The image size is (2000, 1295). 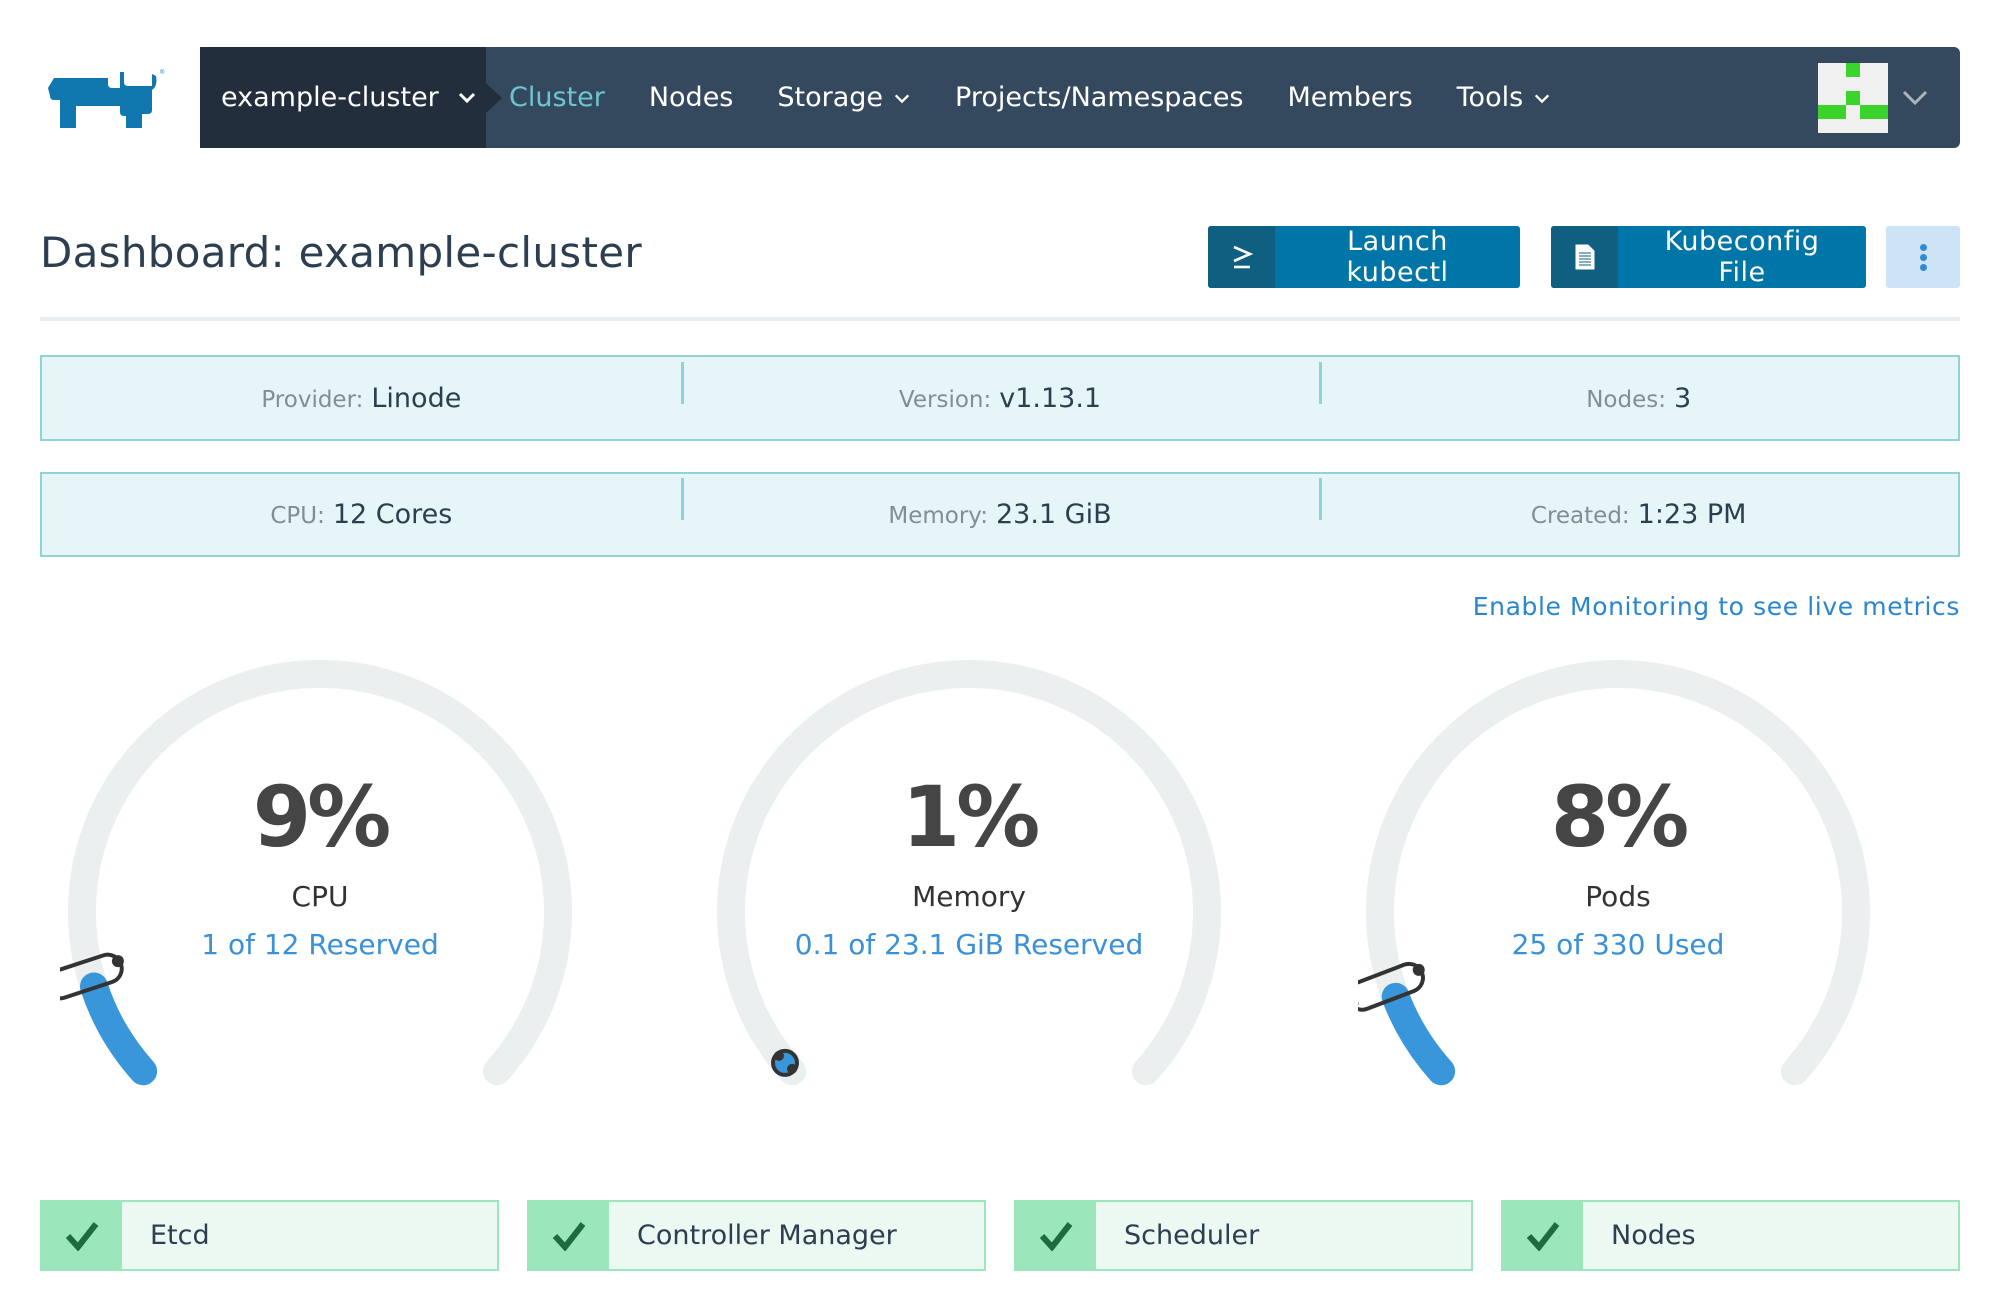 What do you see at coordinates (1682, 398) in the screenshot?
I see `info-value: 3` at bounding box center [1682, 398].